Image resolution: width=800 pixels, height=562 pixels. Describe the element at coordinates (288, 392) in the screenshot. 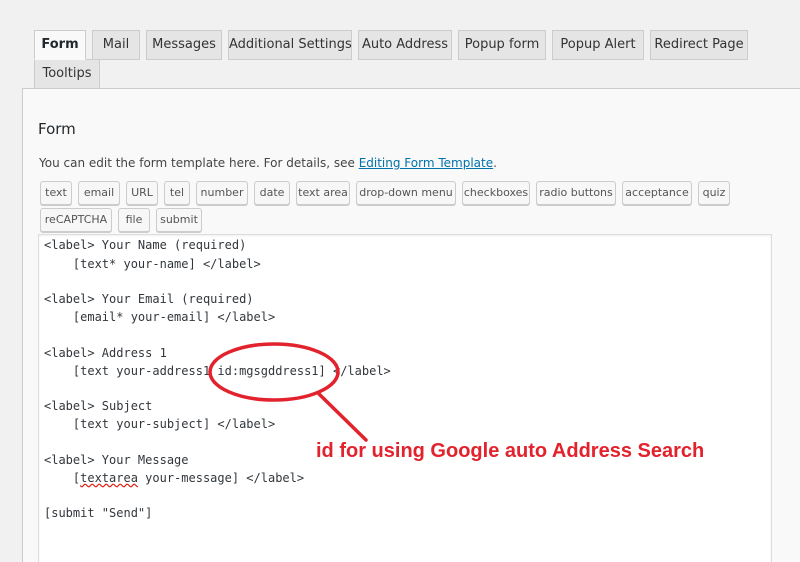

I see `annotation-overlay` at that location.